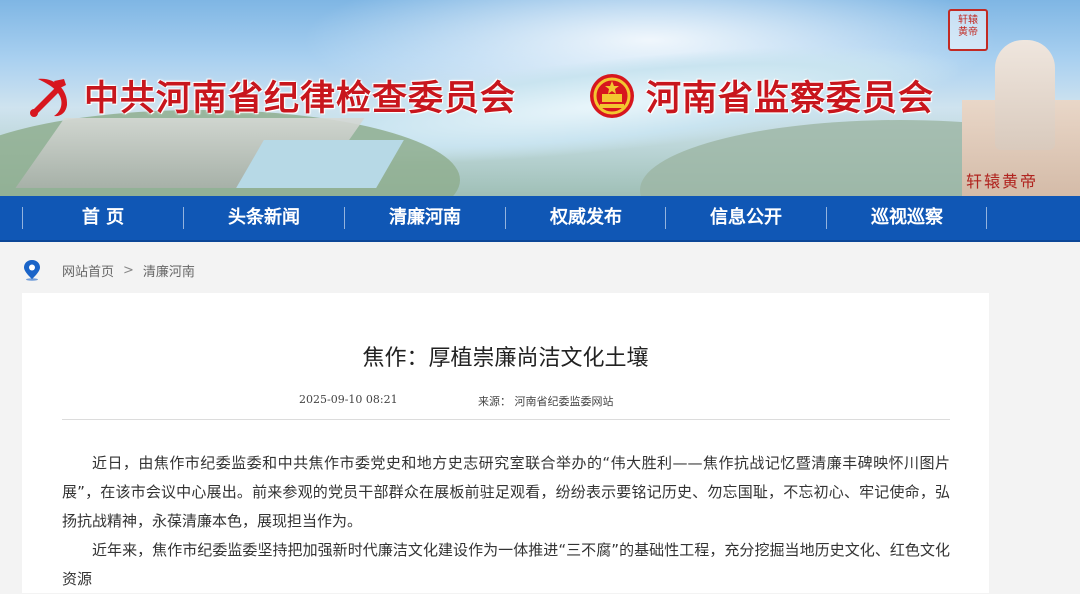 This screenshot has width=1080, height=594. What do you see at coordinates (49, 97) in the screenshot?
I see `party-emblem-icon` at bounding box center [49, 97].